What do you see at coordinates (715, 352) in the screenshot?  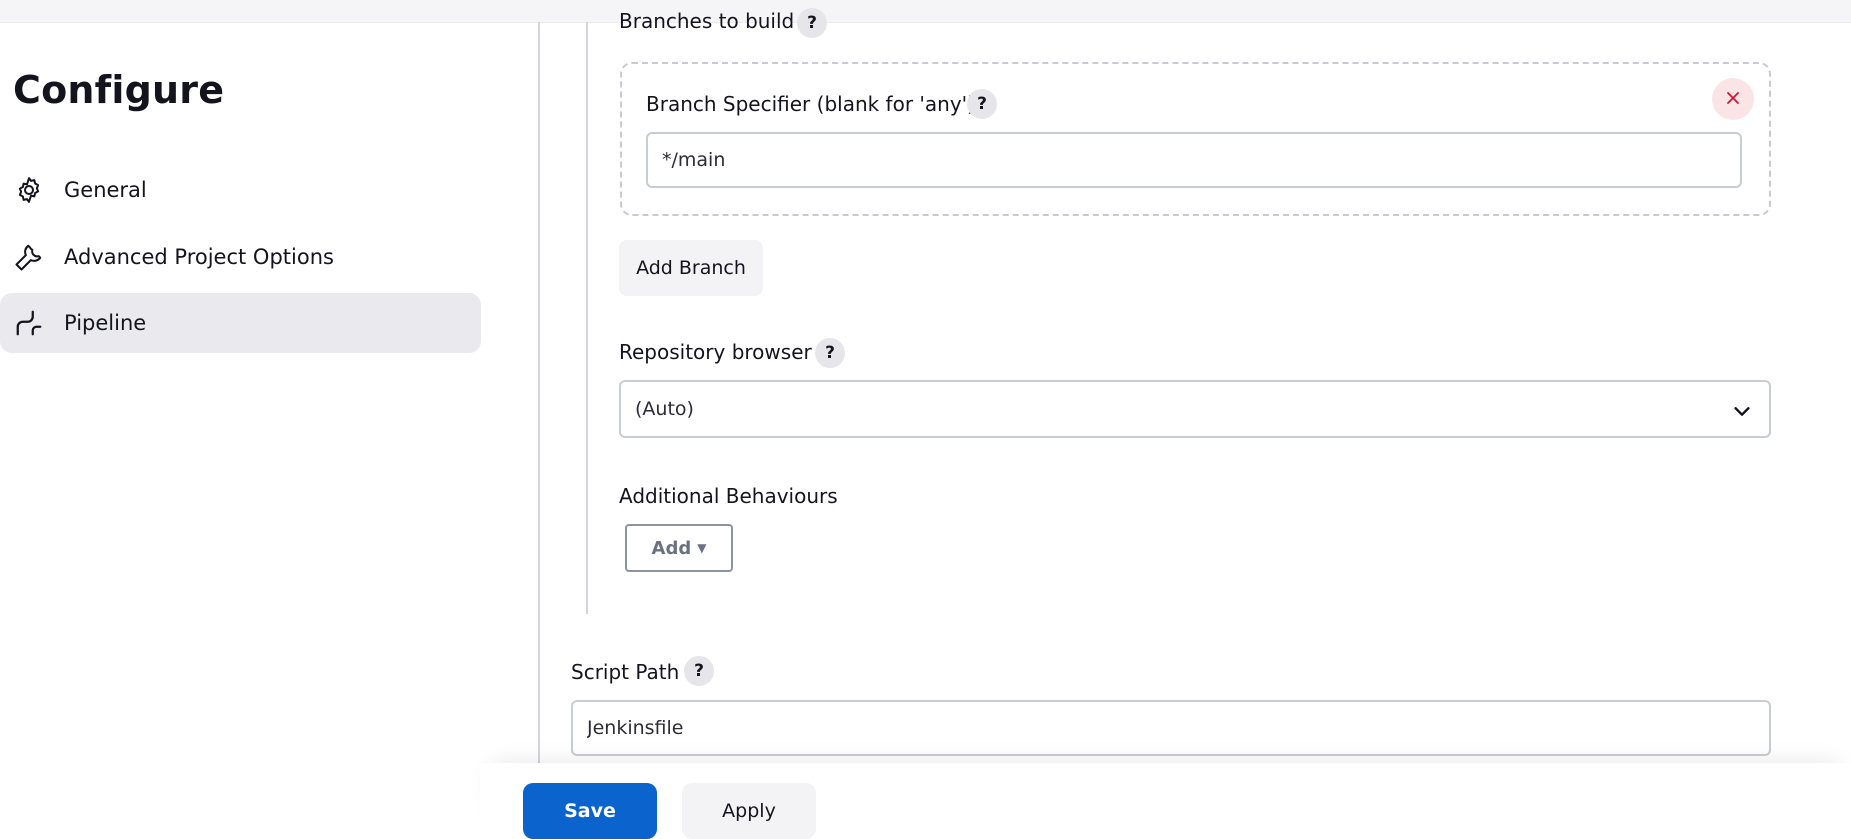 I see `repository-browser-label: Repository browser` at bounding box center [715, 352].